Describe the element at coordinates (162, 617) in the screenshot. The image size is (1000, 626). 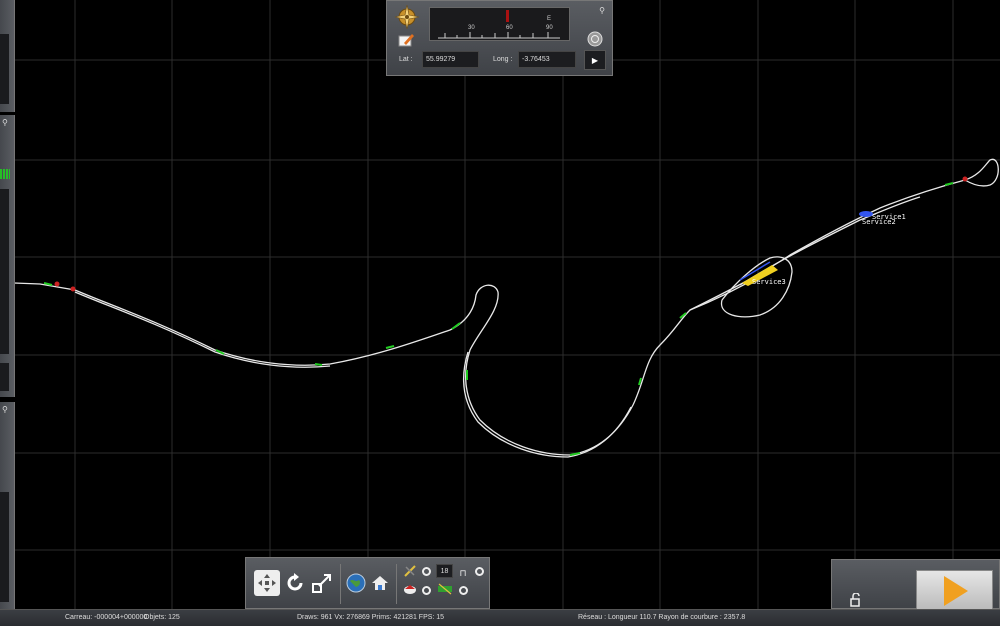
I see `status-objects: Objets: 125` at that location.